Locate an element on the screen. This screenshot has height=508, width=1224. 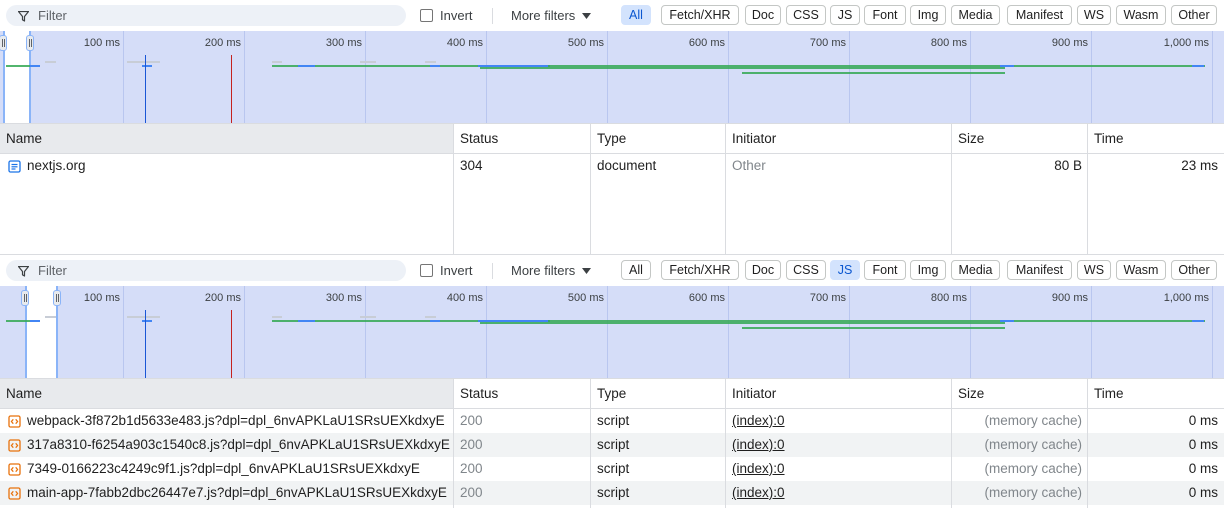
dom-content-loaded-marker is located at coordinates (145, 89).